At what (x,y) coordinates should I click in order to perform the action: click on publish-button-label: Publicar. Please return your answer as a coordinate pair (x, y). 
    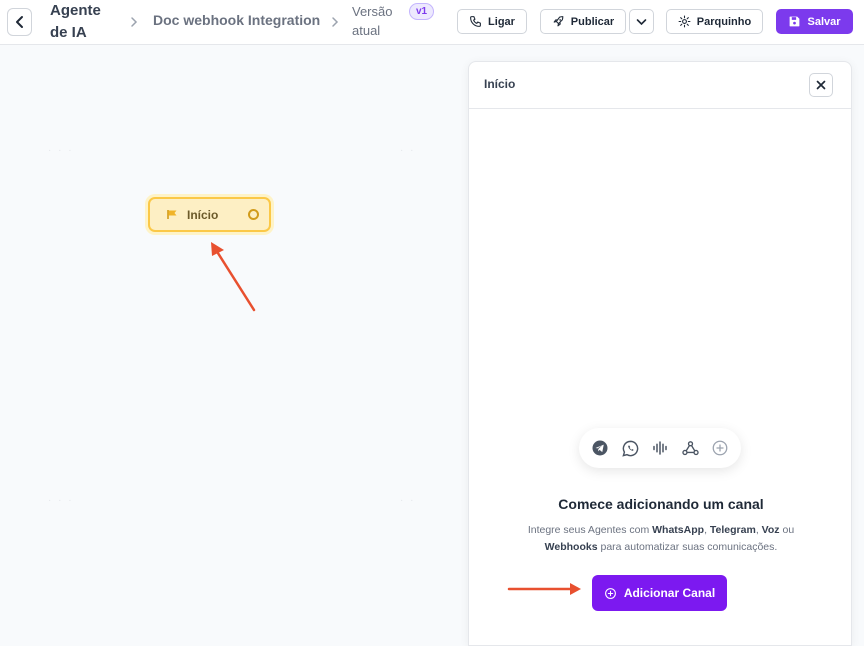
    Looking at the image, I should click on (592, 21).